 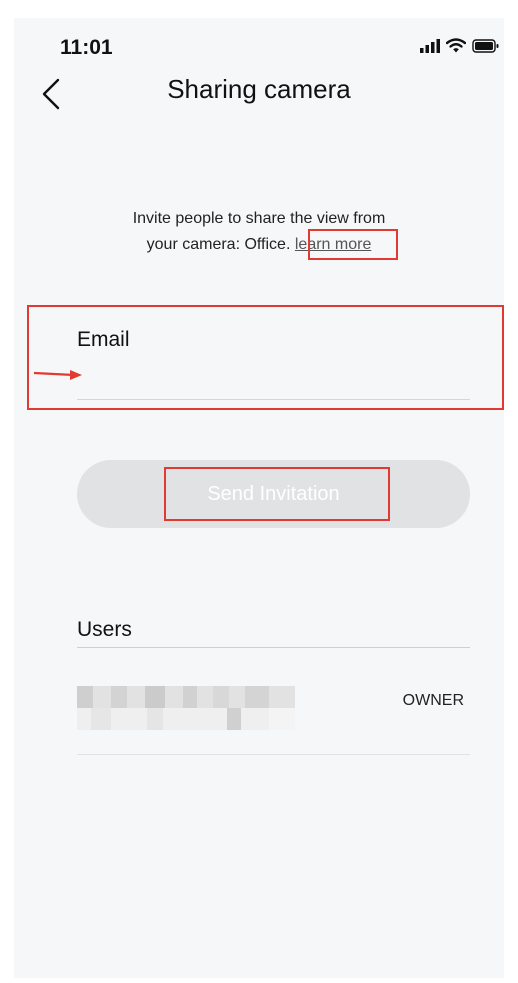 What do you see at coordinates (456, 45) in the screenshot?
I see `wifi-icon` at bounding box center [456, 45].